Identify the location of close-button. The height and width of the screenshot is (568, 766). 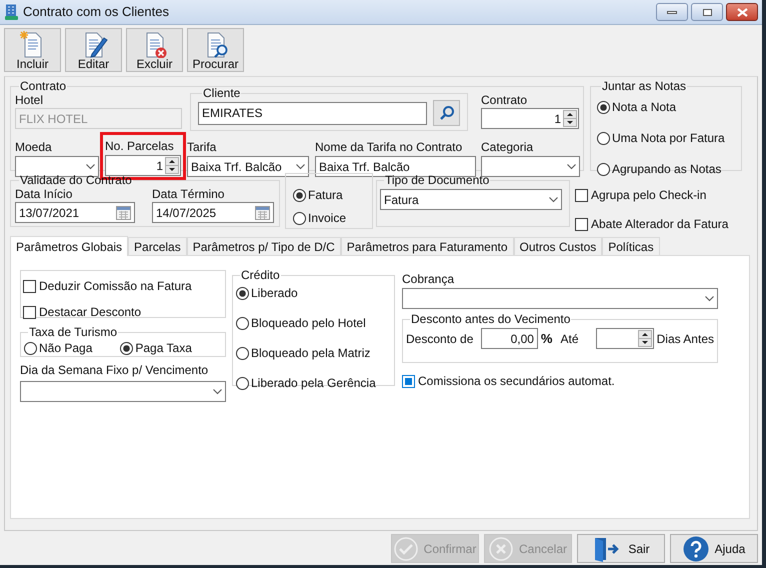
(742, 12).